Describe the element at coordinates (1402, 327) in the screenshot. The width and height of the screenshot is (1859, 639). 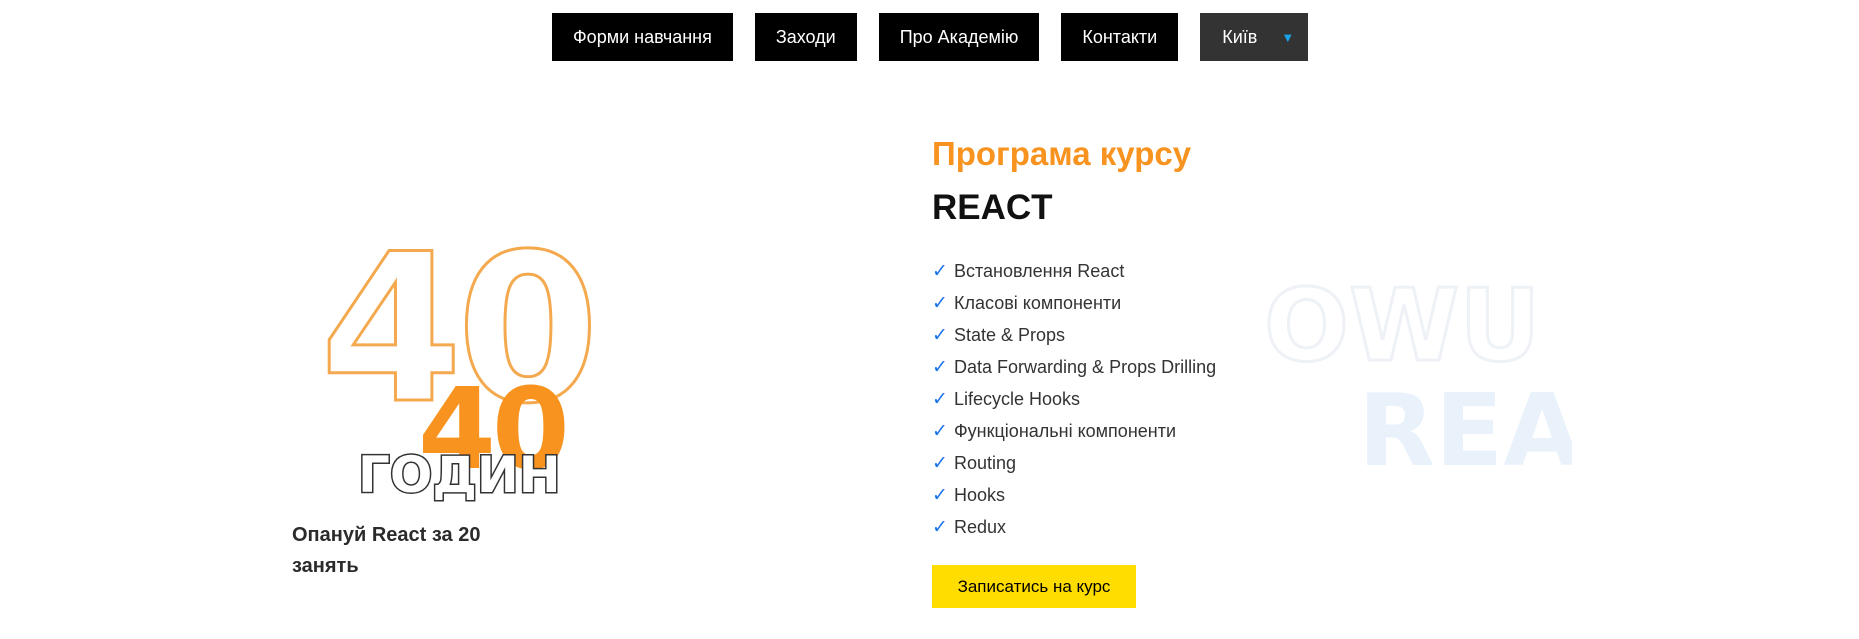
I see `watermark-outline-text: OWU` at that location.